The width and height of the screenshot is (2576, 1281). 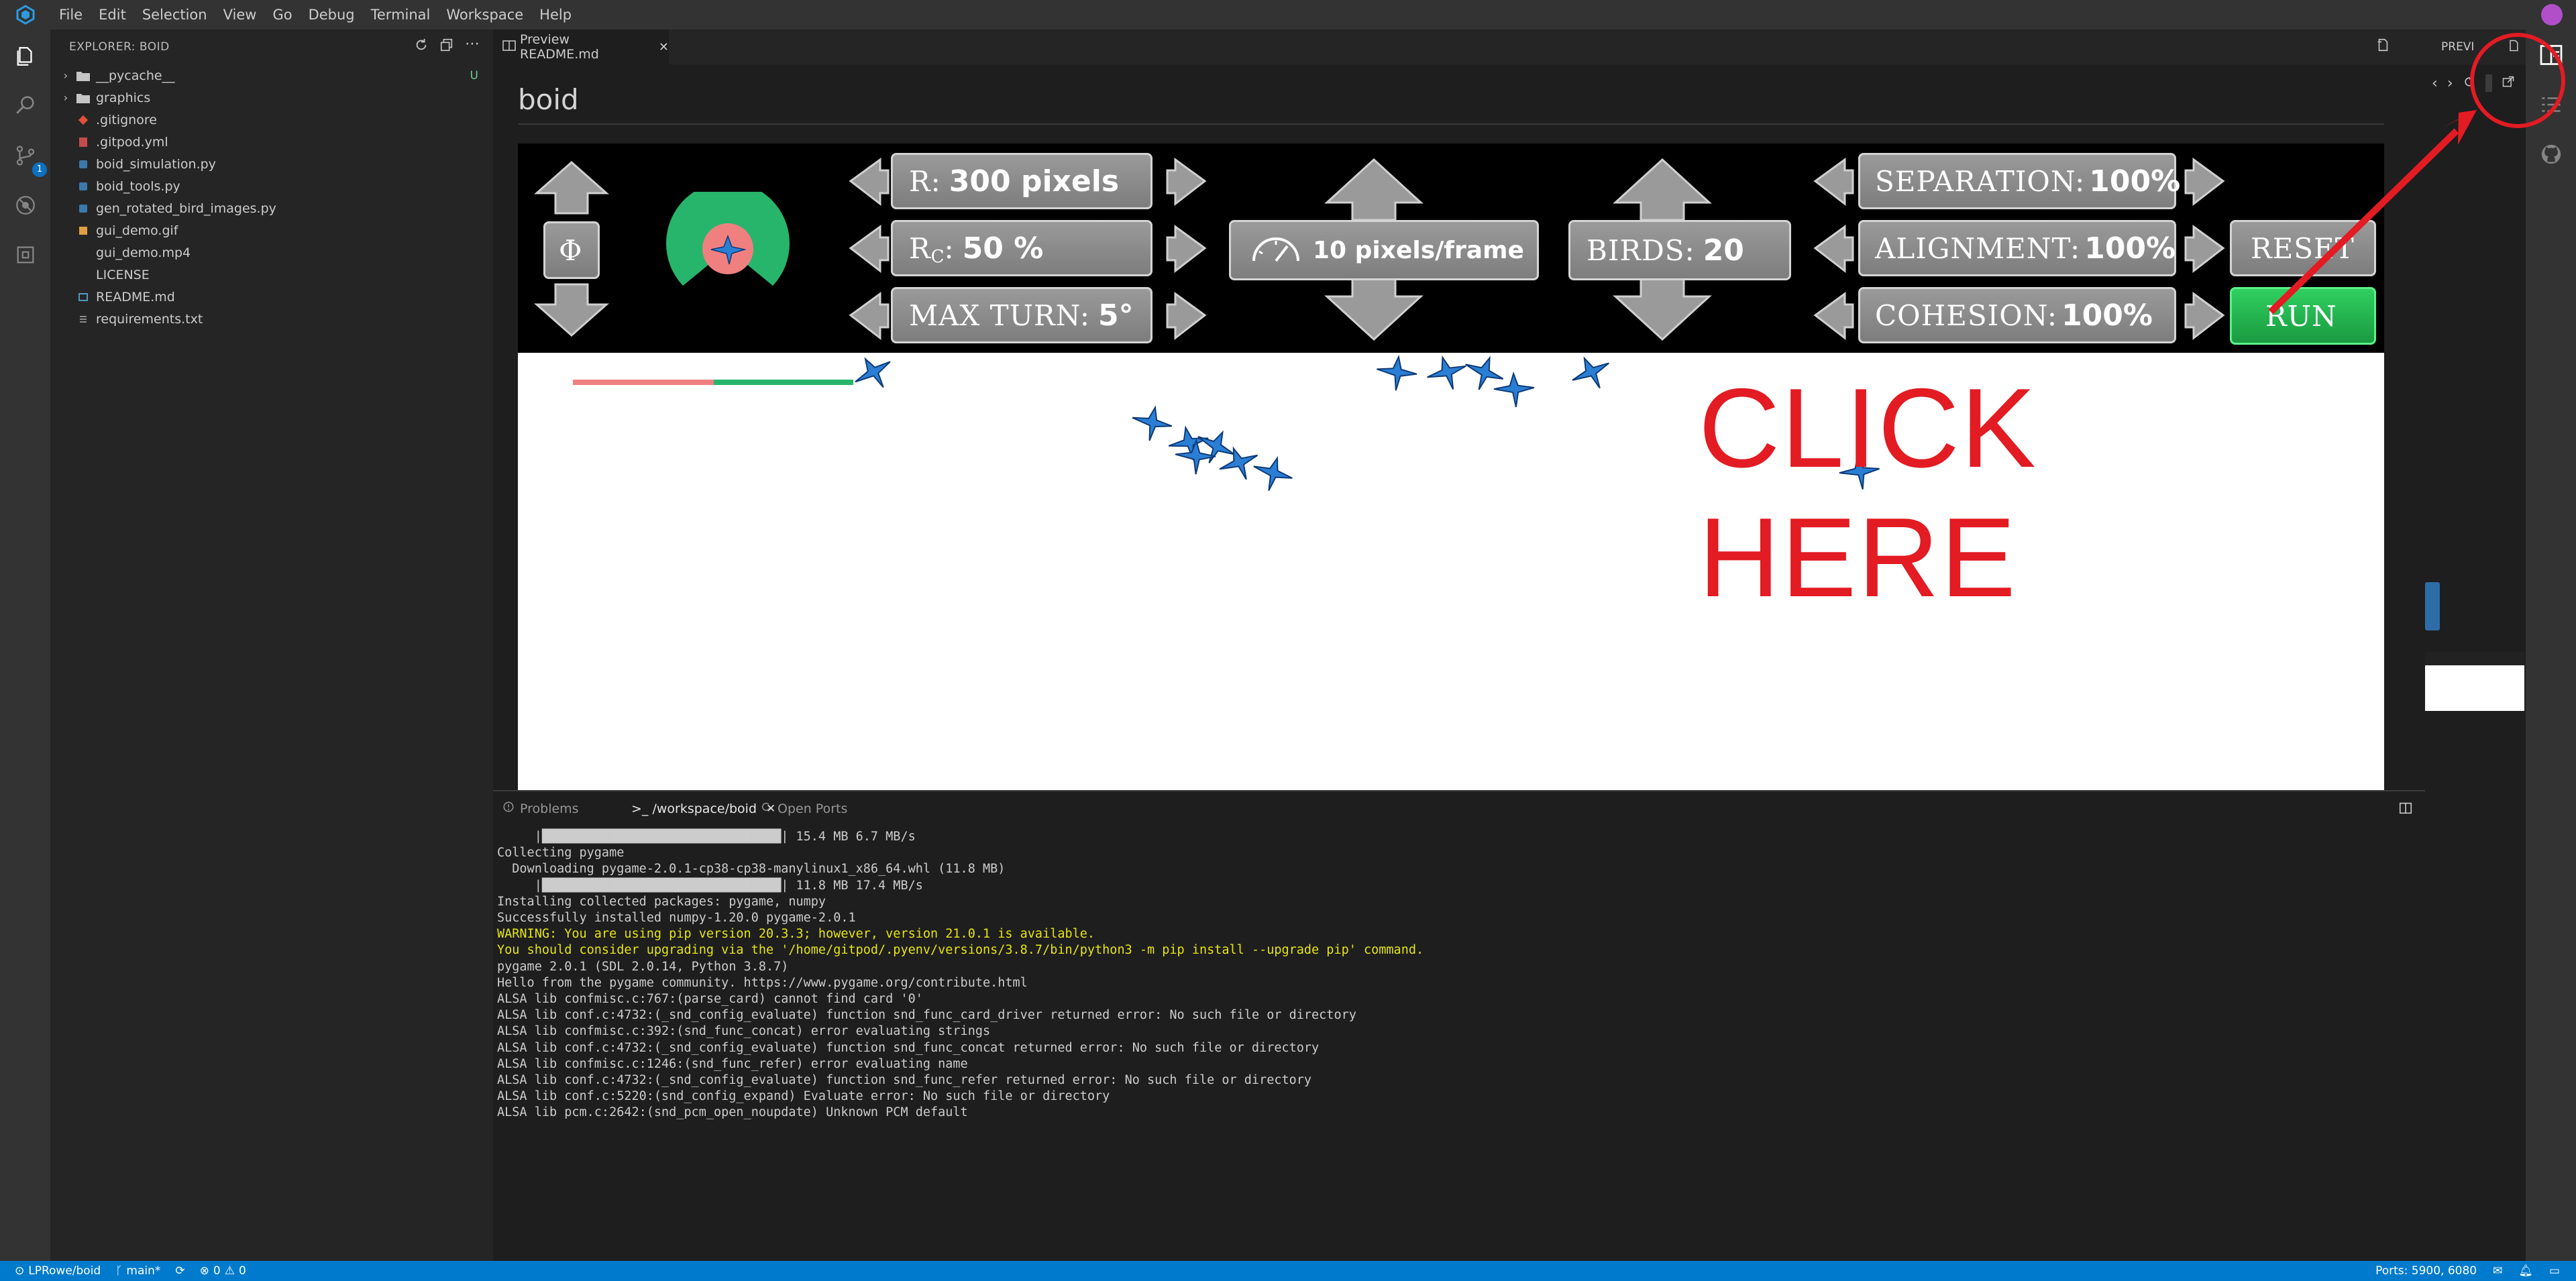 What do you see at coordinates (271, 164) in the screenshot?
I see `tree-item-boid-simulation-py: boid_simulation.py` at bounding box center [271, 164].